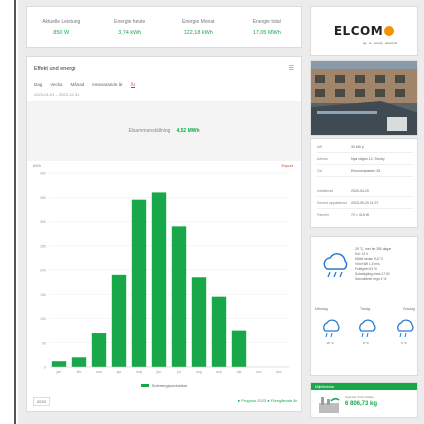 Image resolution: width=424 pixels, height=424 pixels. Describe the element at coordinates (43, 198) in the screenshot. I see `y-tick-label: 350` at that location.